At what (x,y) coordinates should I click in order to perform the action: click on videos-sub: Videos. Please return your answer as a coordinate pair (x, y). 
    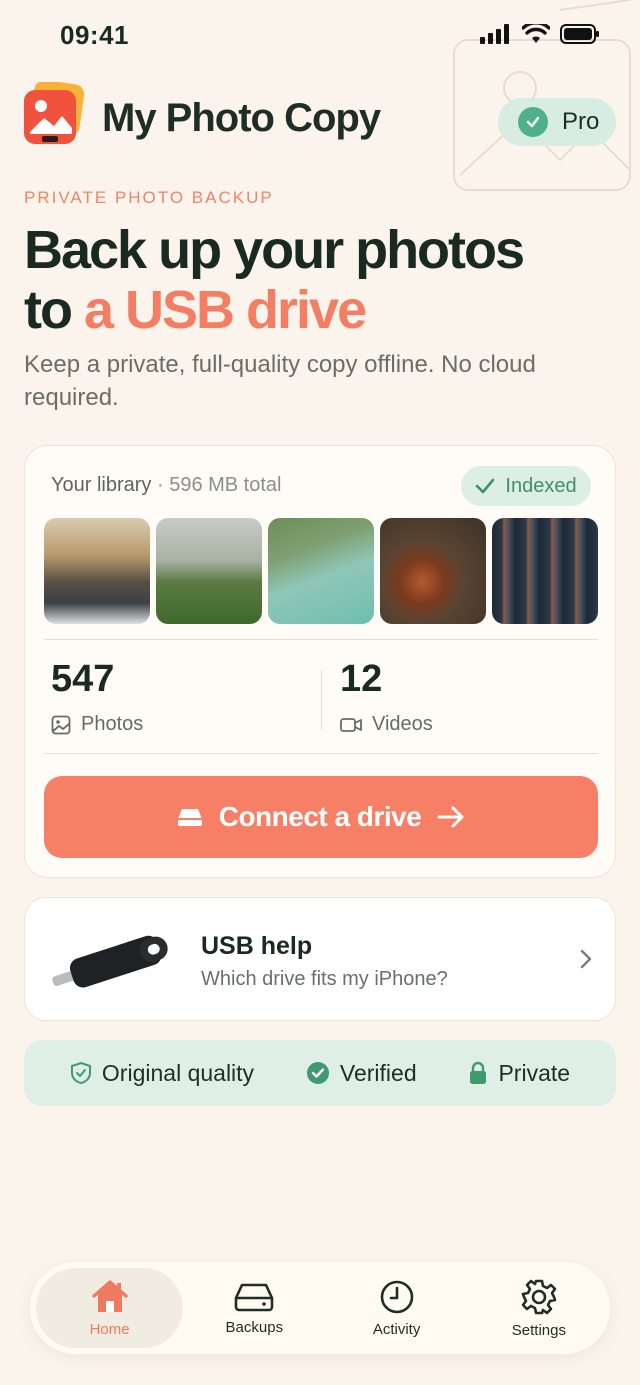
    Looking at the image, I should click on (386, 724).